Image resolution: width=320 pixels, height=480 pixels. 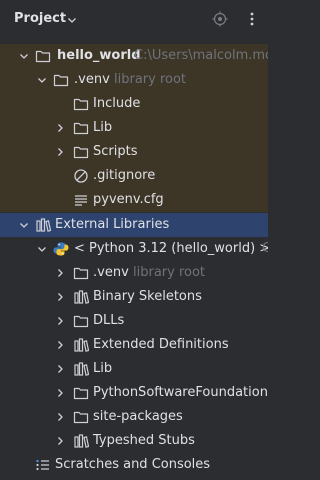 I want to click on tree-item-lib-sdk: Lib, so click(x=134, y=369).